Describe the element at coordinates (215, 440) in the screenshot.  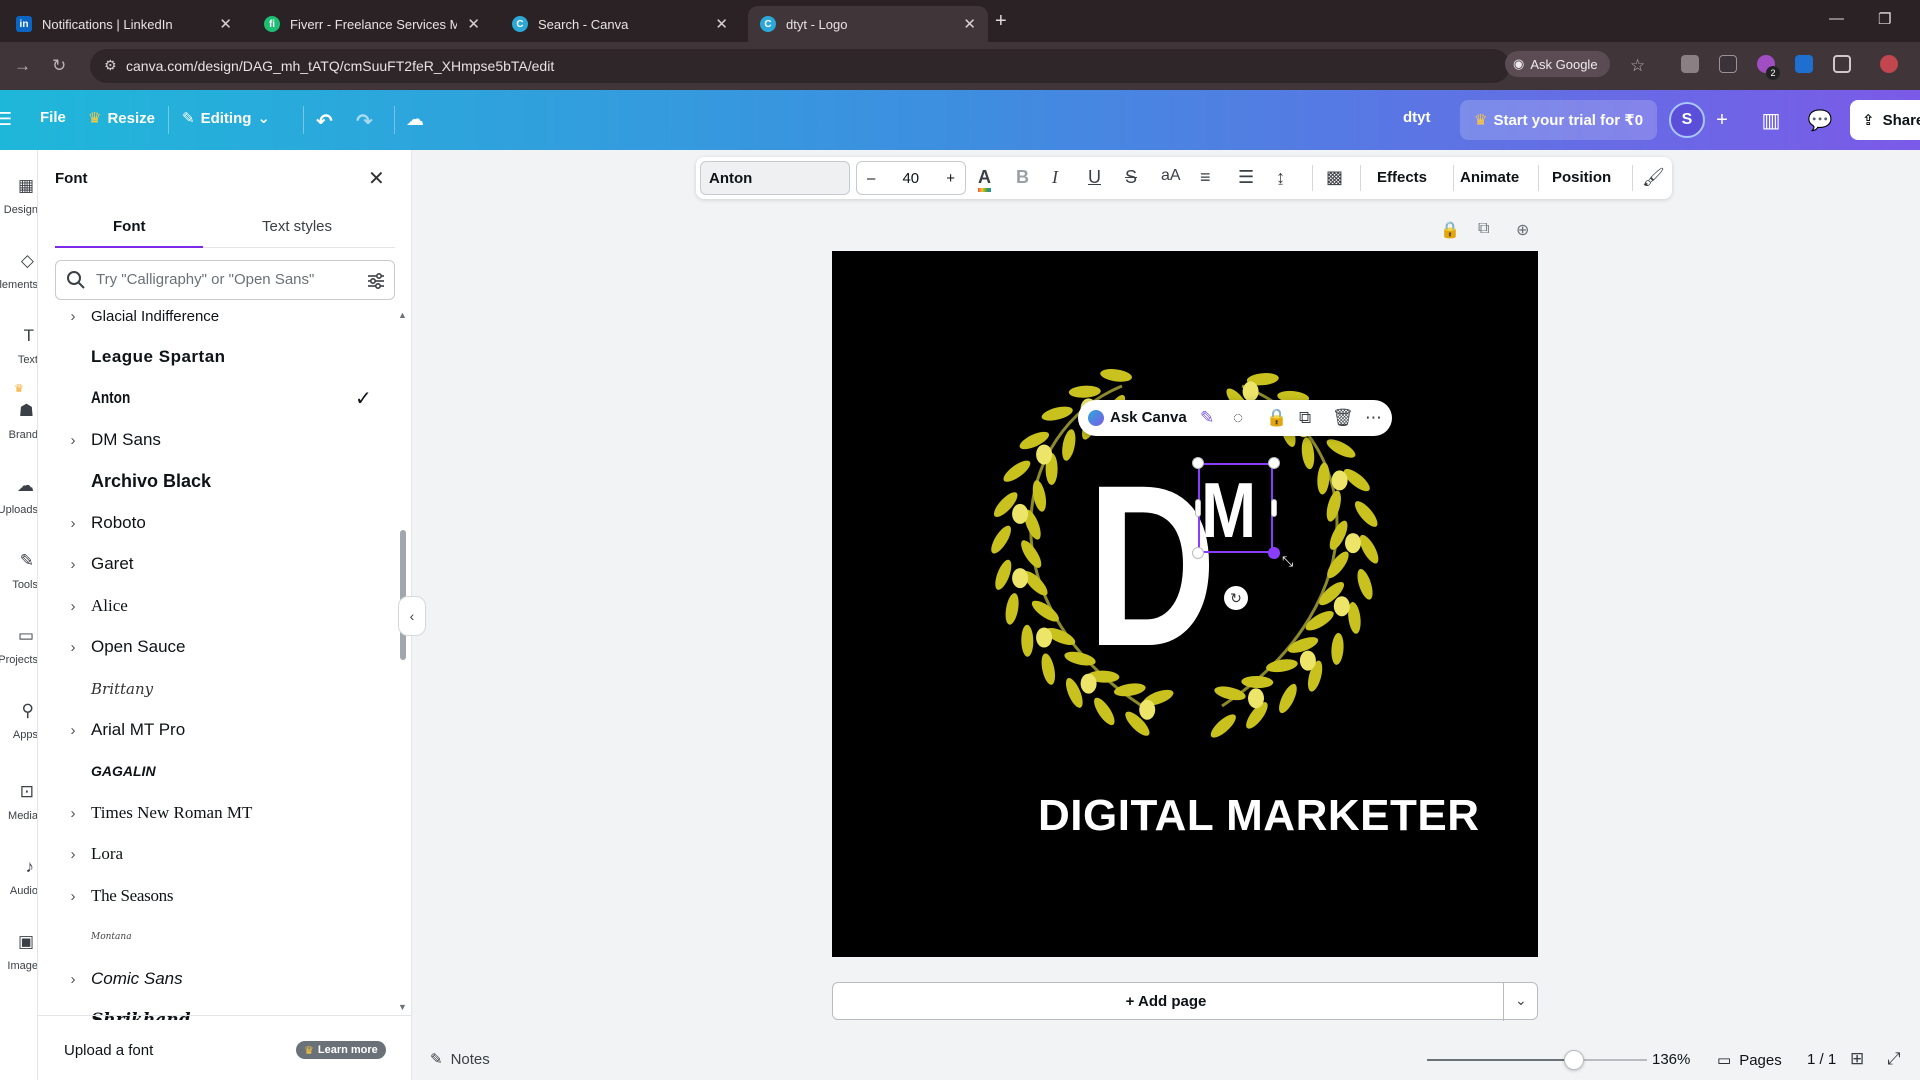
I see `font-item: › DM Sans` at that location.